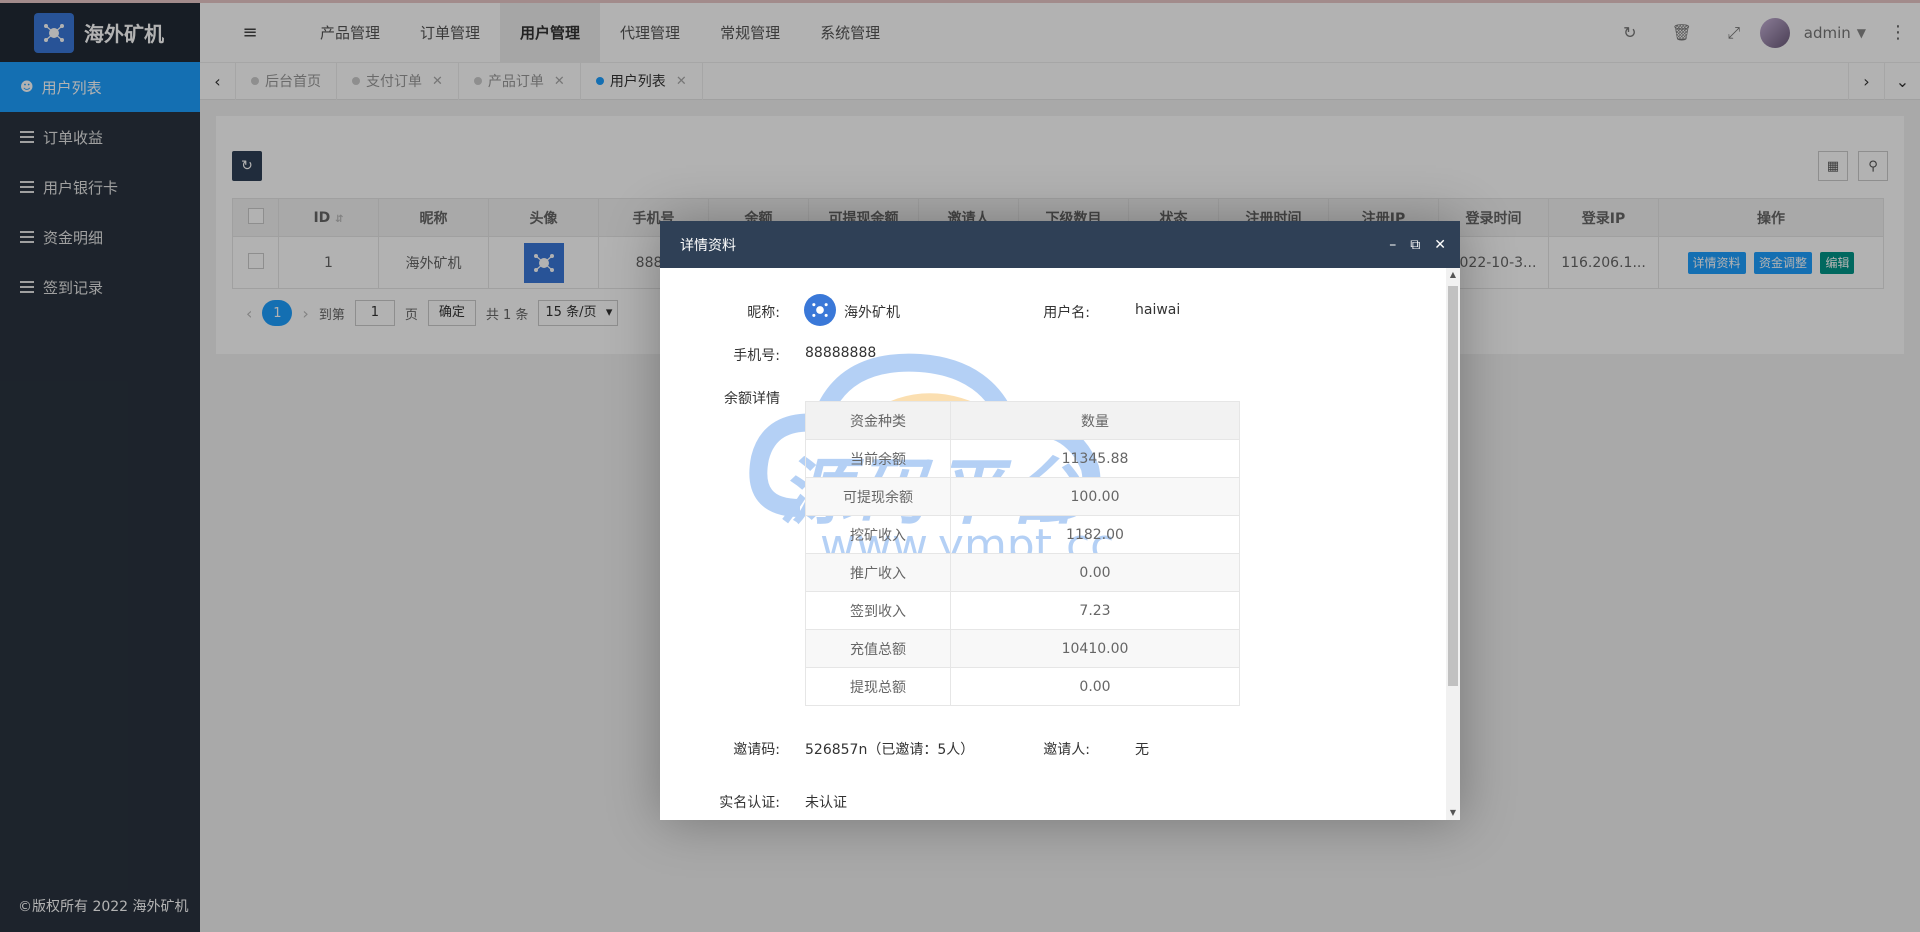  Describe the element at coordinates (763, 313) in the screenshot. I see `nickname-label: 昵称:` at that location.